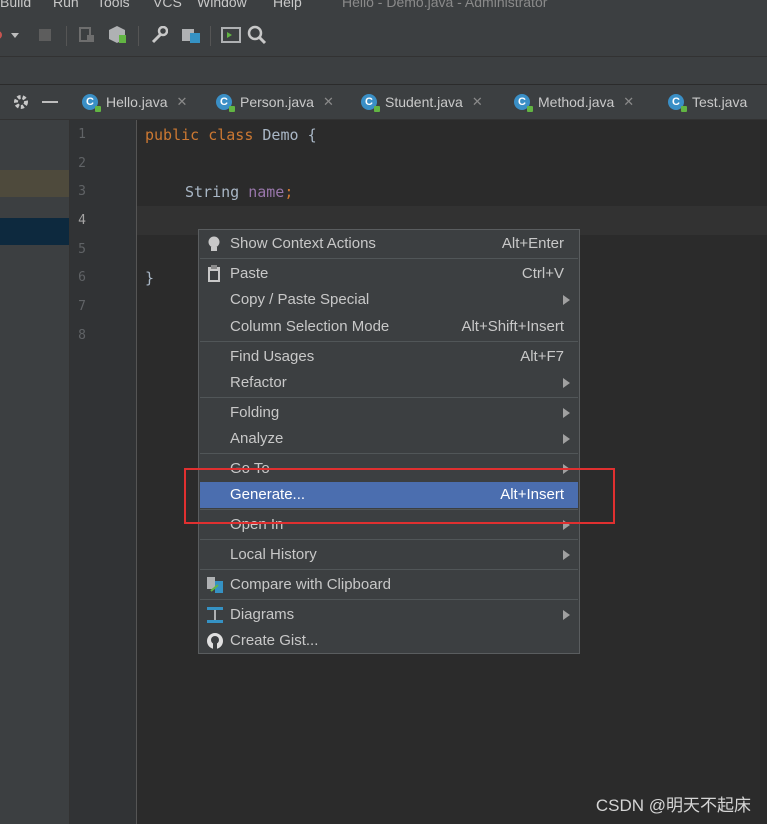  I want to click on project-structure-icon, so click(191, 35).